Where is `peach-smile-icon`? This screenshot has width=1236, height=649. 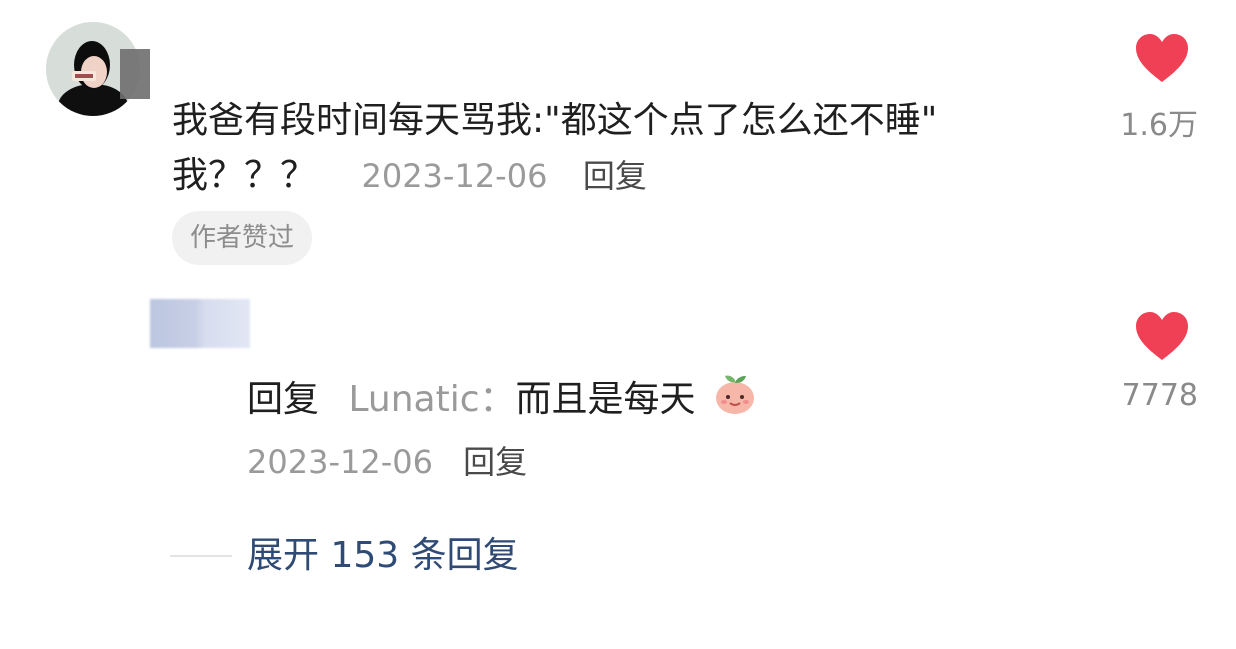
peach-smile-icon is located at coordinates (735, 401).